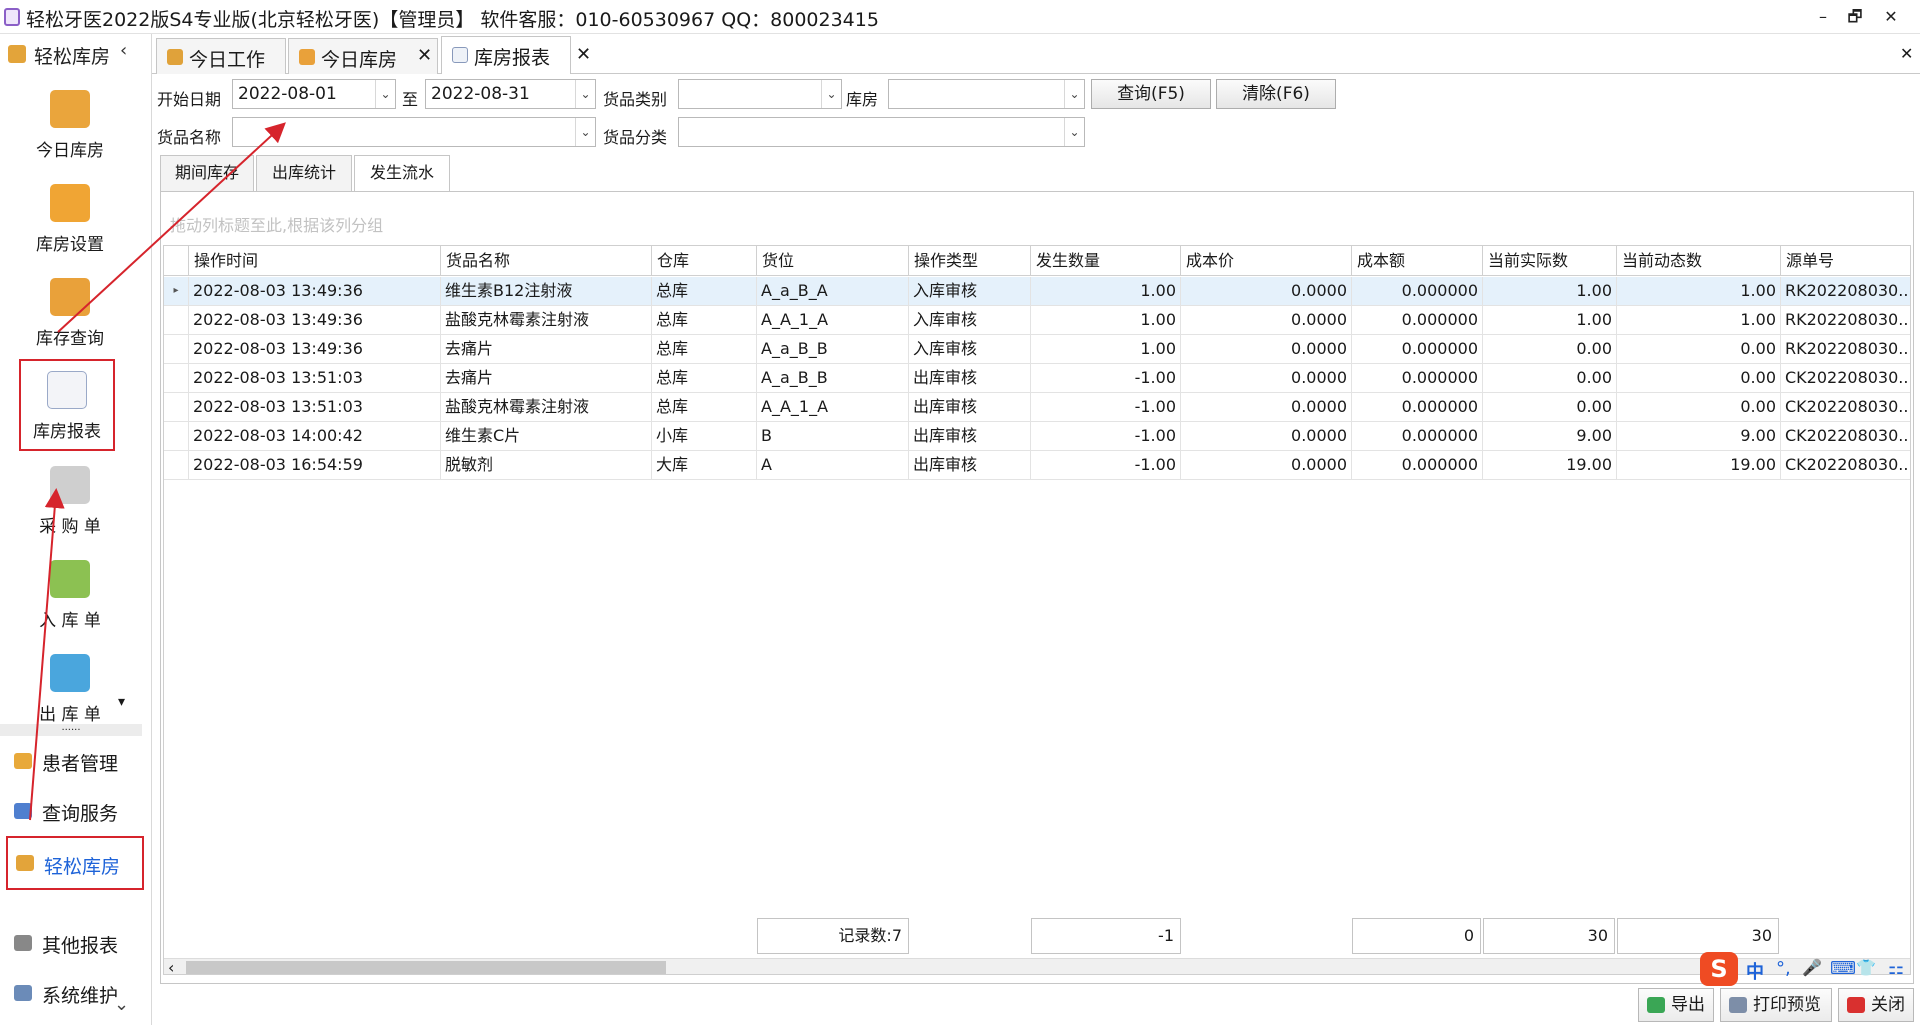 The width and height of the screenshot is (1920, 1025). What do you see at coordinates (1845, 261) in the screenshot?
I see `column-header: 源单号` at bounding box center [1845, 261].